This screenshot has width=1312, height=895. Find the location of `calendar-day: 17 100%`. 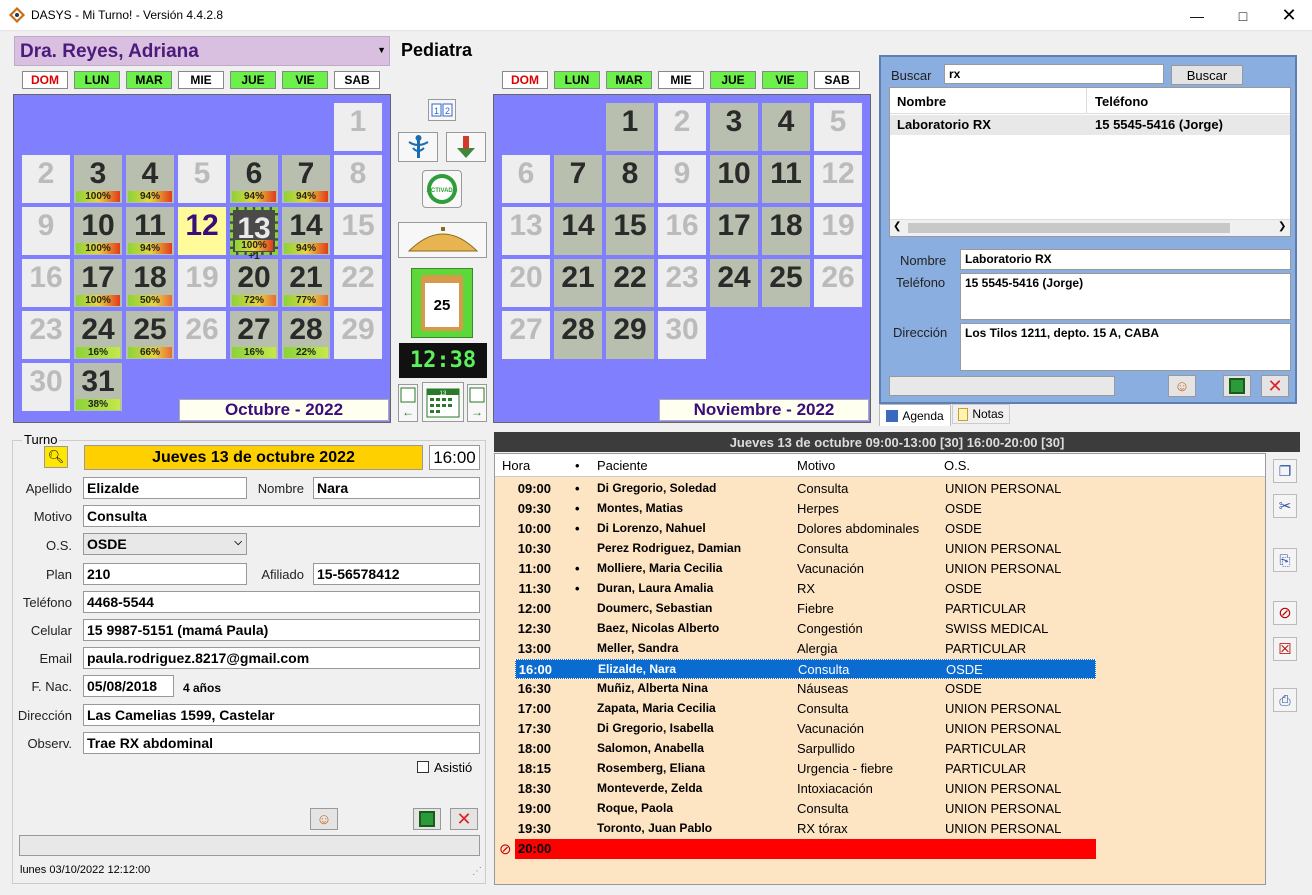

calendar-day: 17 100% is located at coordinates (98, 283).